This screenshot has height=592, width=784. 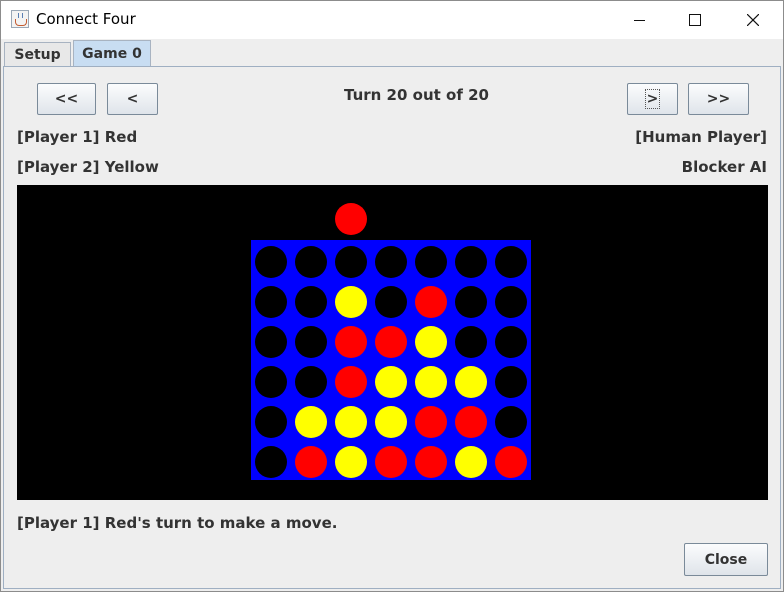 I want to click on window-title: Connect Four, so click(x=86, y=19).